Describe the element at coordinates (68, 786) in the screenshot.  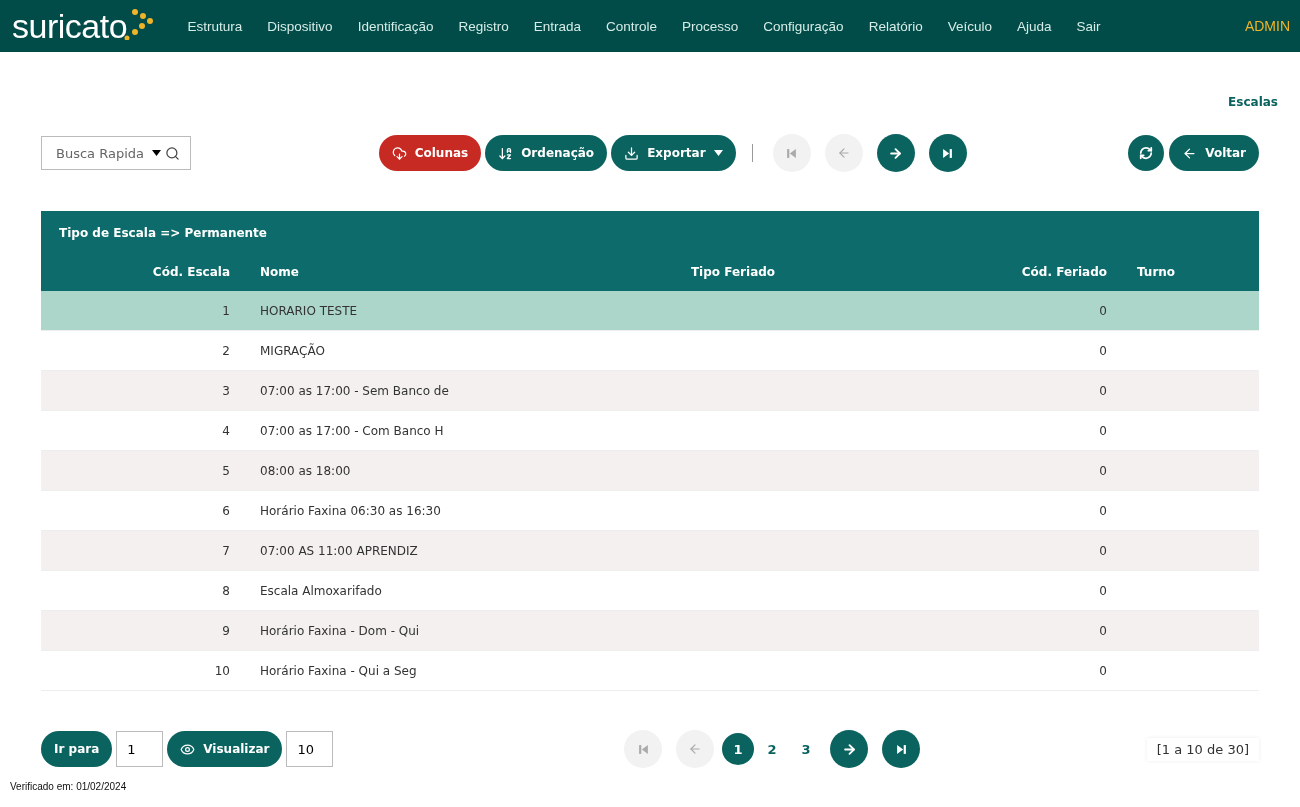
I see `verified-date: Verificado em: 01/02/2024` at that location.